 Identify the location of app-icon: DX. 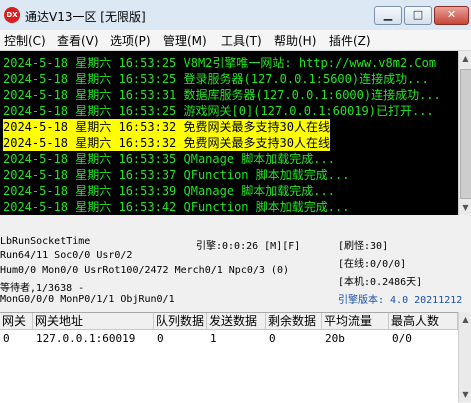
(12, 15).